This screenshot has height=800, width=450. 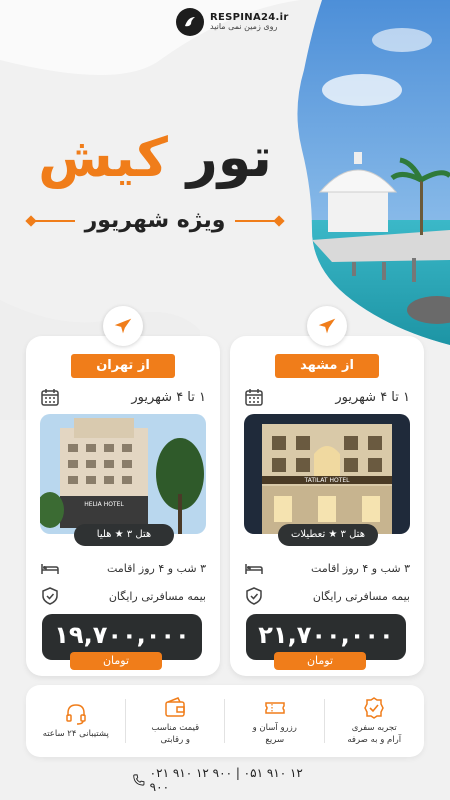 I want to click on feature-label: تجربه سفری آرام و به صرفه, so click(x=374, y=734).